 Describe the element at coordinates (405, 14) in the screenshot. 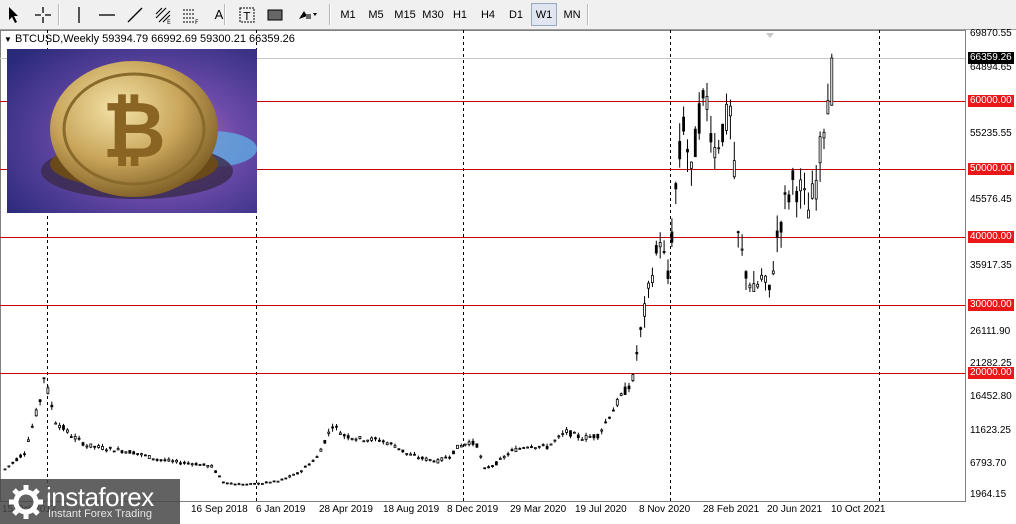

I see `timeframe-m15-button: M15` at that location.